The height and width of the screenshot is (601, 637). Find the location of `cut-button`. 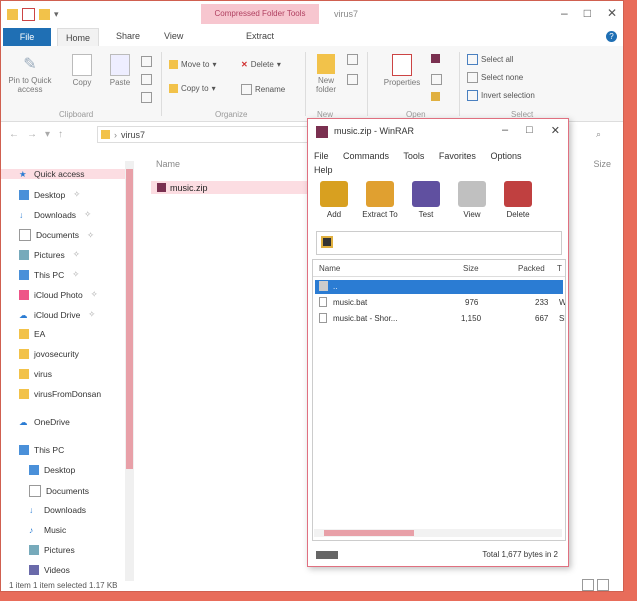

cut-button is located at coordinates (146, 61).